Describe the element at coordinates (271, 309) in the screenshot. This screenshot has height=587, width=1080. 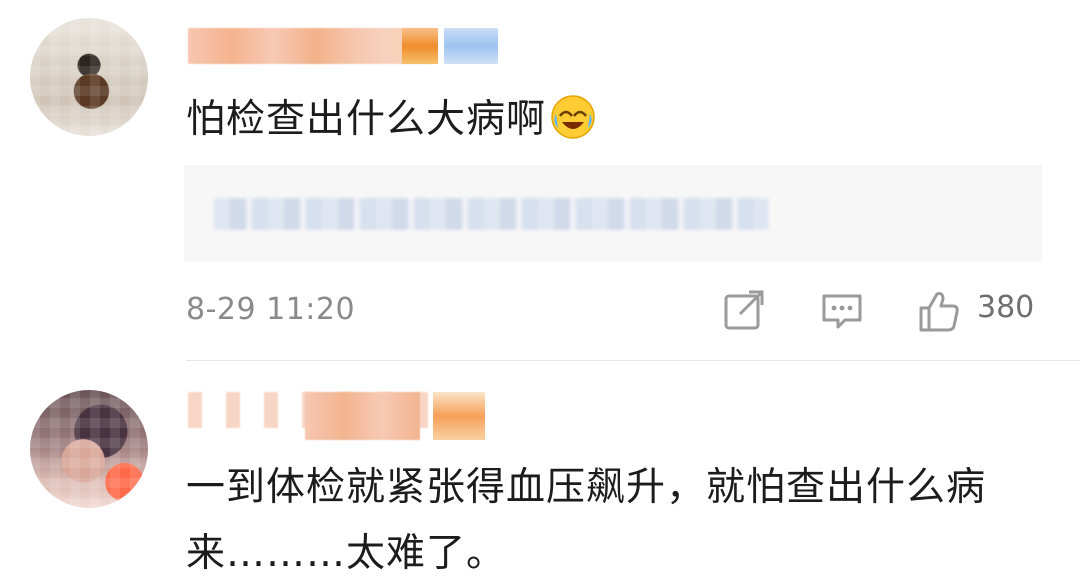
I see `timestamp: 8-29 11:20` at that location.